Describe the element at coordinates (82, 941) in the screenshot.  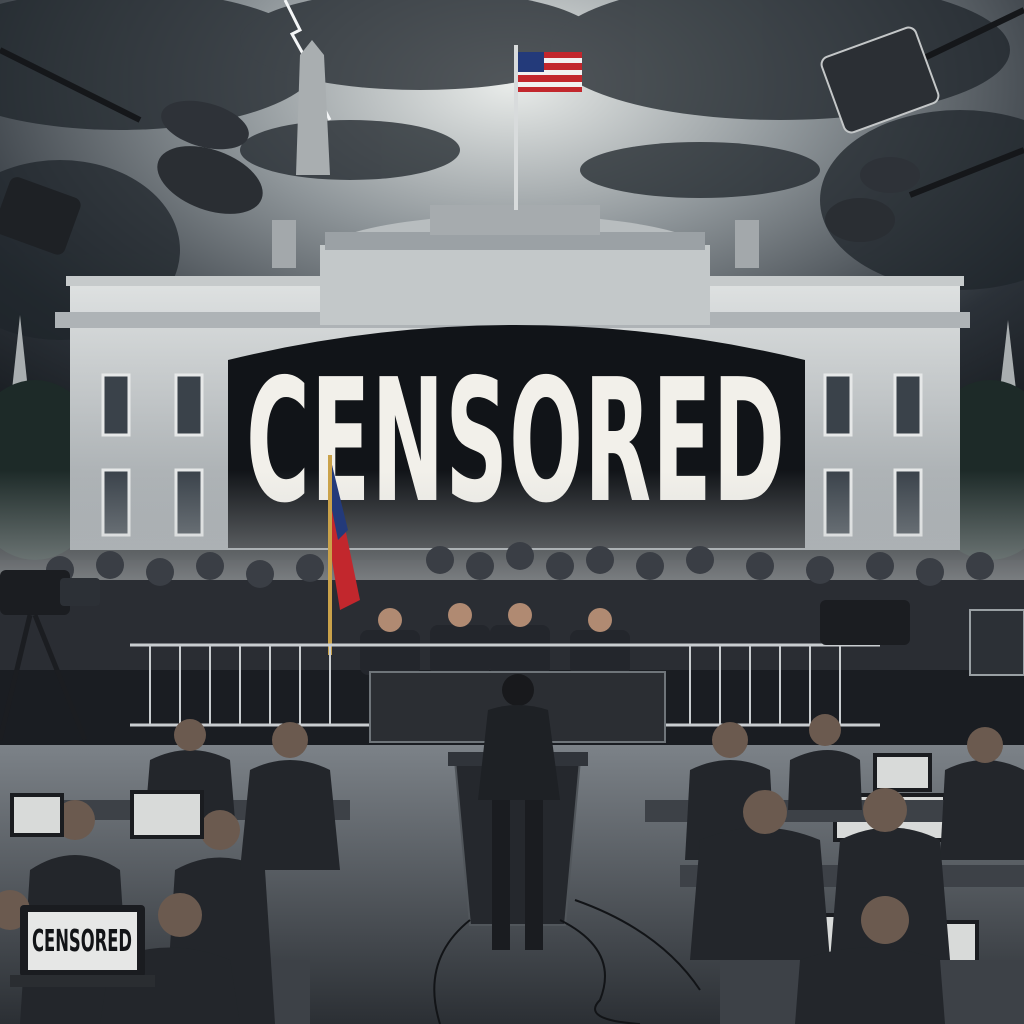
I see `laptop-screen-text: CENSORED` at that location.